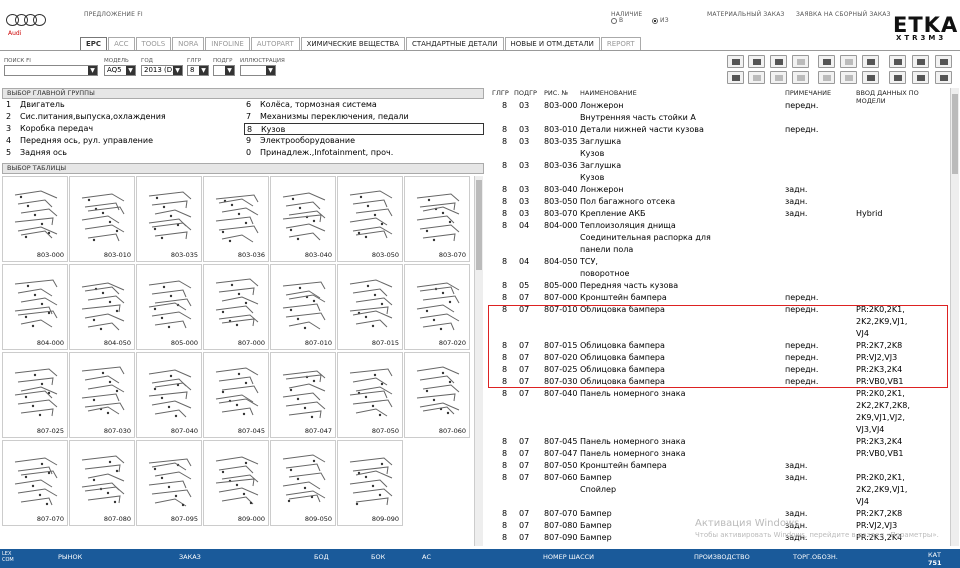  What do you see at coordinates (153, 43) in the screenshot?
I see `tab-tools: TOOLS` at bounding box center [153, 43].